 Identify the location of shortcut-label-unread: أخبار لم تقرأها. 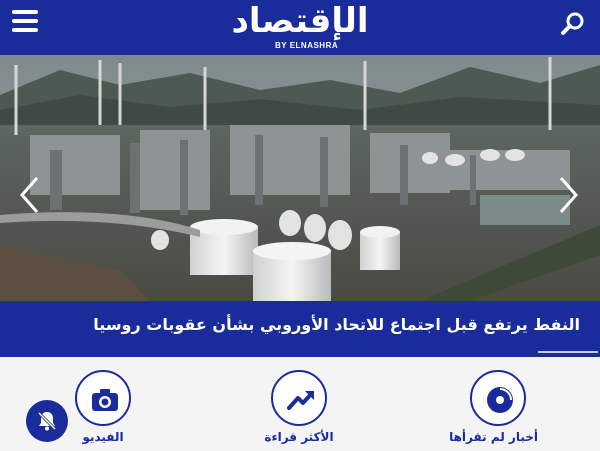
(493, 437).